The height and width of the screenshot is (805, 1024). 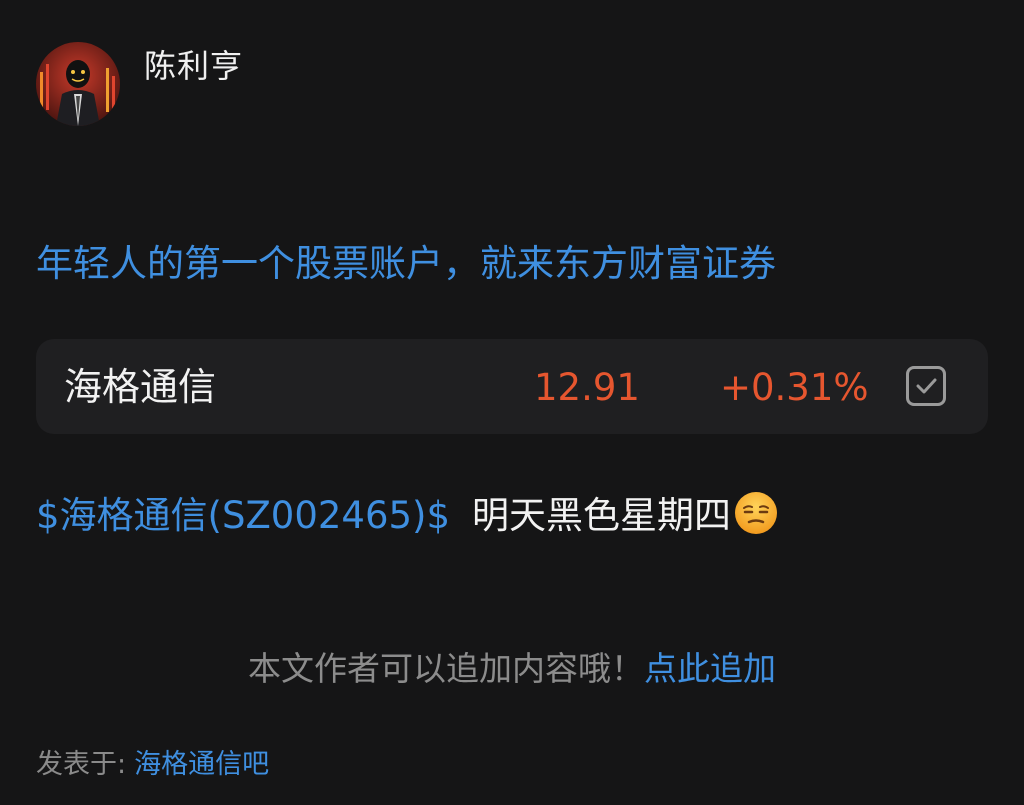 What do you see at coordinates (193, 66) in the screenshot?
I see `author-name: 陈利亨` at bounding box center [193, 66].